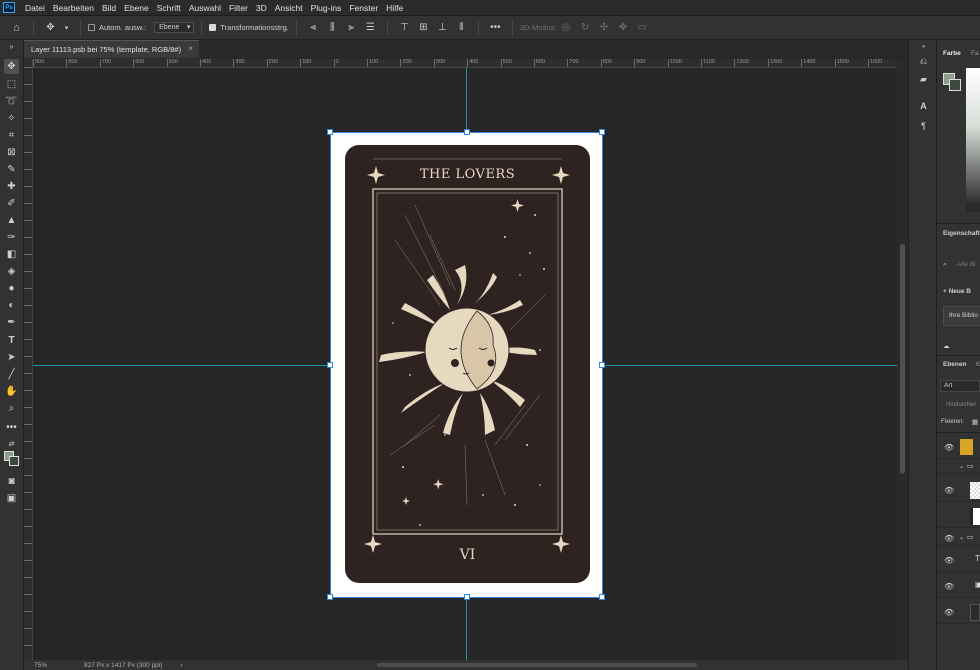 This screenshot has height=670, width=980. Describe the element at coordinates (11, 357) in the screenshot. I see `path-selection-tool-icon: ➤` at that location.